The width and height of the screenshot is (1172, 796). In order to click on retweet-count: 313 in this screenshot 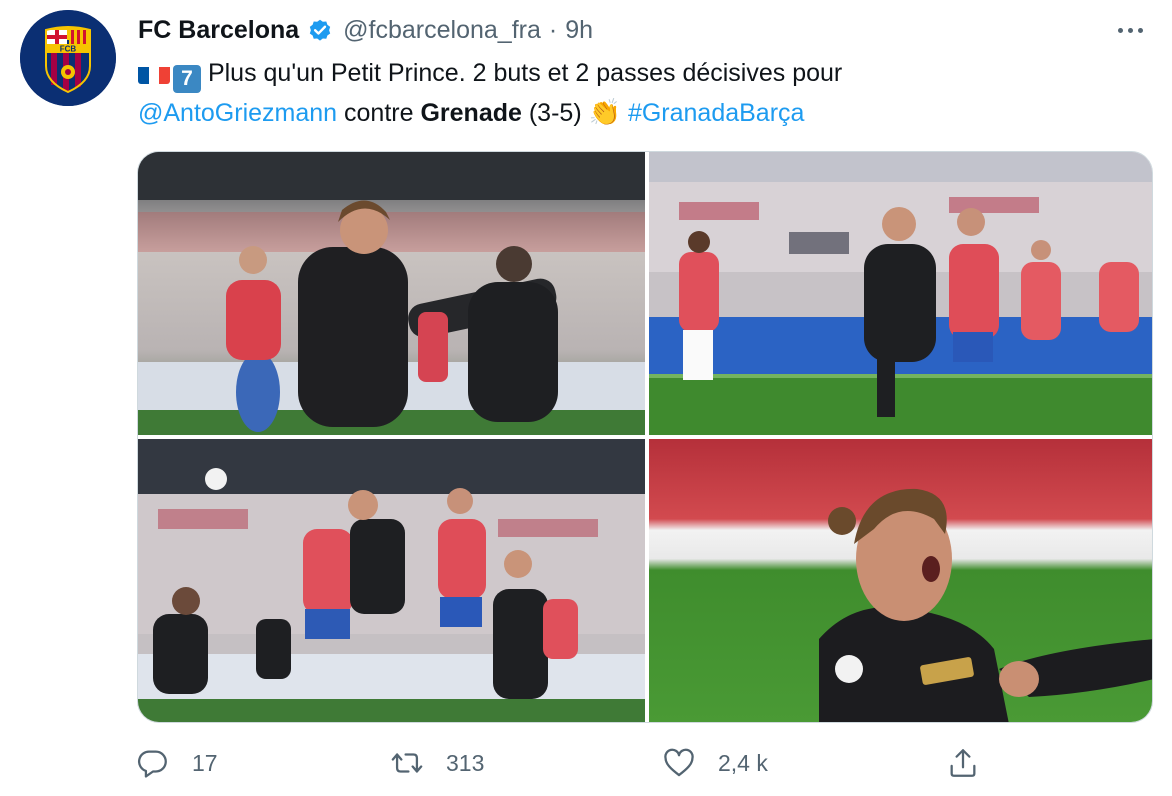, I will do `click(465, 762)`.